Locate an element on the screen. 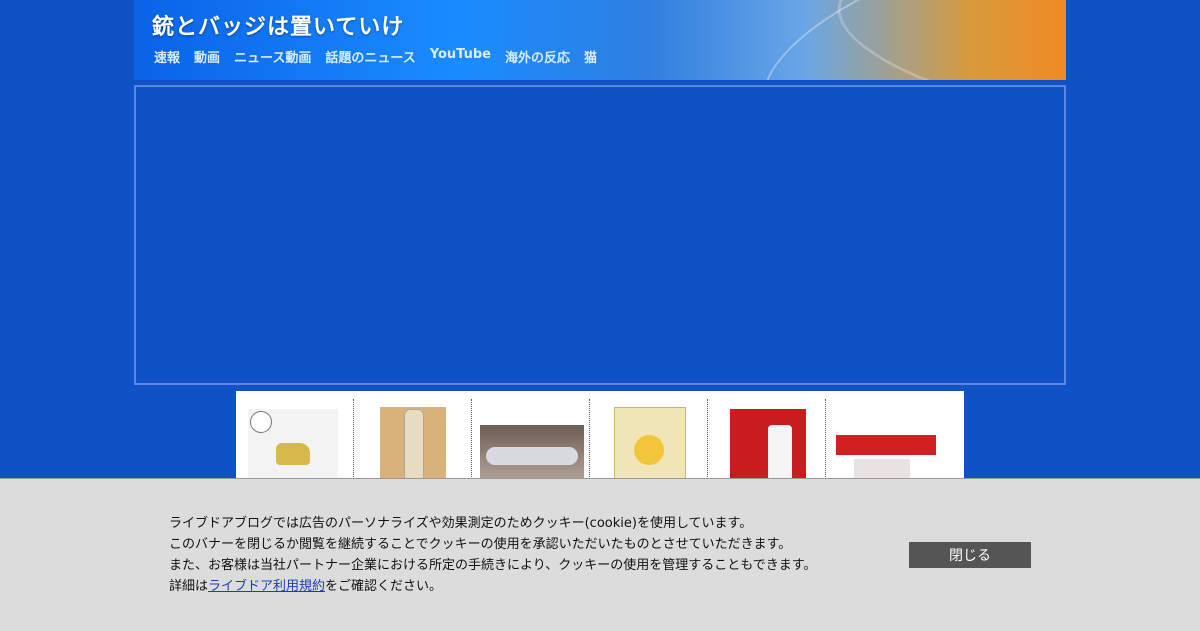 Image resolution: width=1200 pixels, height=631 pixels. toy-train-product-icon is located at coordinates (886, 445).